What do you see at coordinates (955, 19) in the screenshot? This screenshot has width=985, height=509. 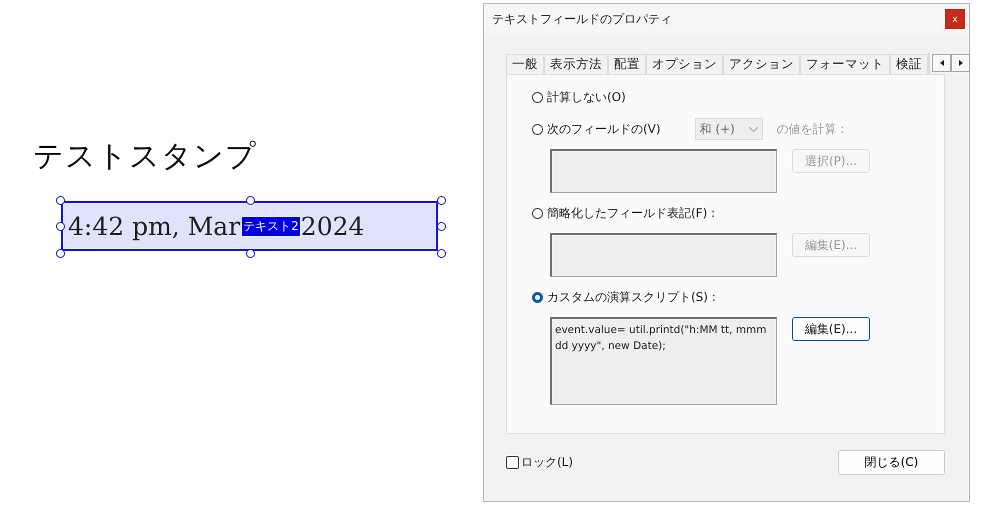 I see `close-button: x` at bounding box center [955, 19].